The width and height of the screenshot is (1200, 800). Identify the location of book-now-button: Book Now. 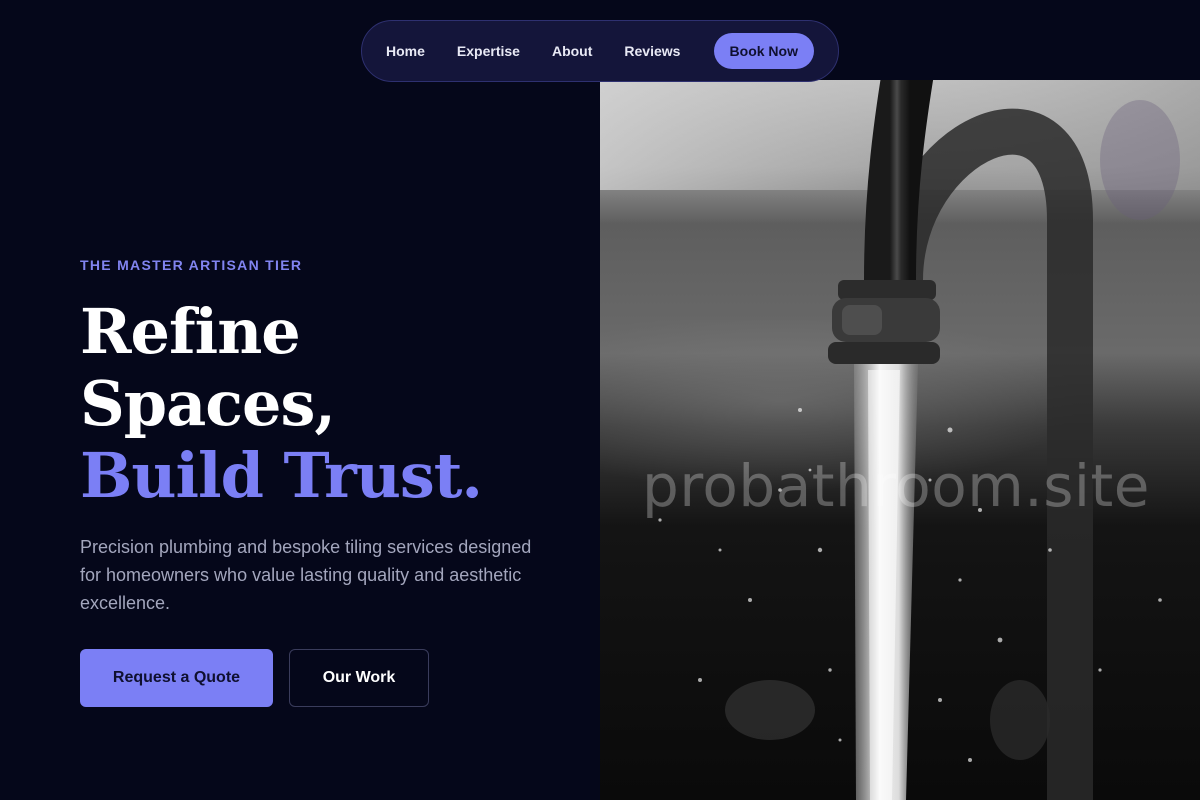
(763, 51).